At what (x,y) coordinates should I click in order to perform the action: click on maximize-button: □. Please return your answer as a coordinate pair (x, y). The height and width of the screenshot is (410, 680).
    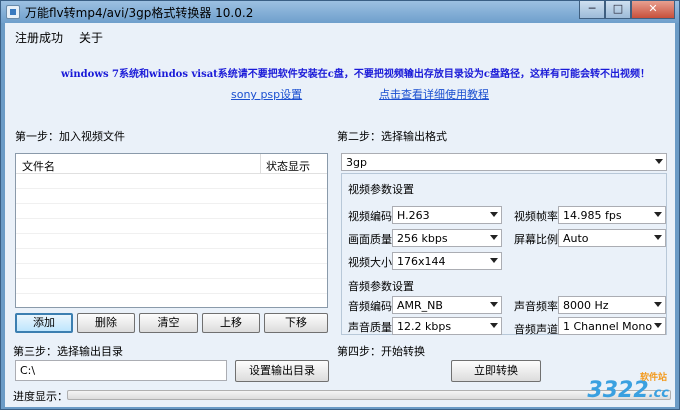
    Looking at the image, I should click on (618, 10).